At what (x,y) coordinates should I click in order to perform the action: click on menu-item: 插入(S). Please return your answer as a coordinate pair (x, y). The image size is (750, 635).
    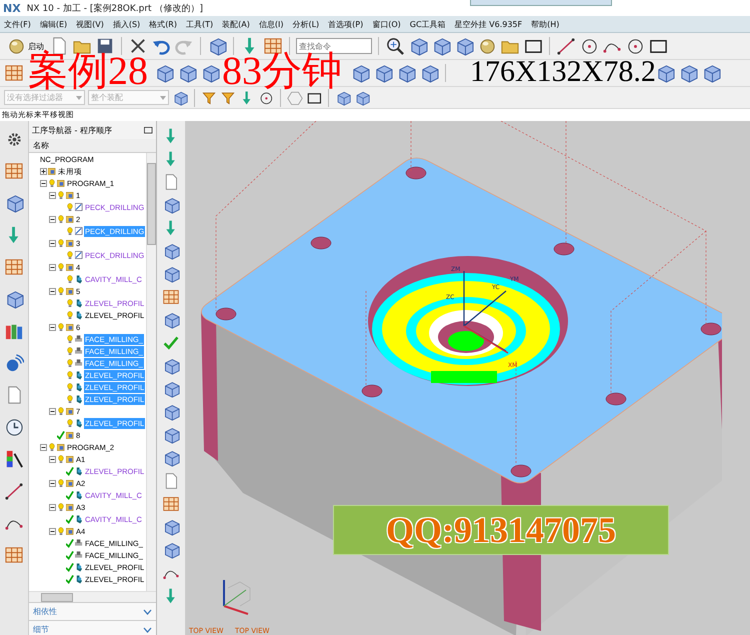
    Looking at the image, I should click on (126, 24).